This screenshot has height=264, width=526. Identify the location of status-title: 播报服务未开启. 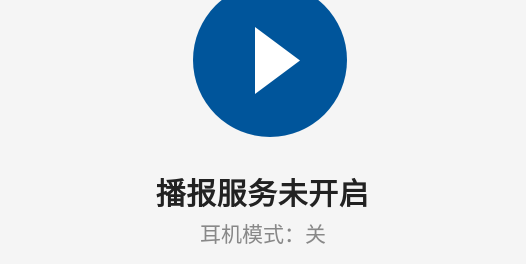
(263, 194).